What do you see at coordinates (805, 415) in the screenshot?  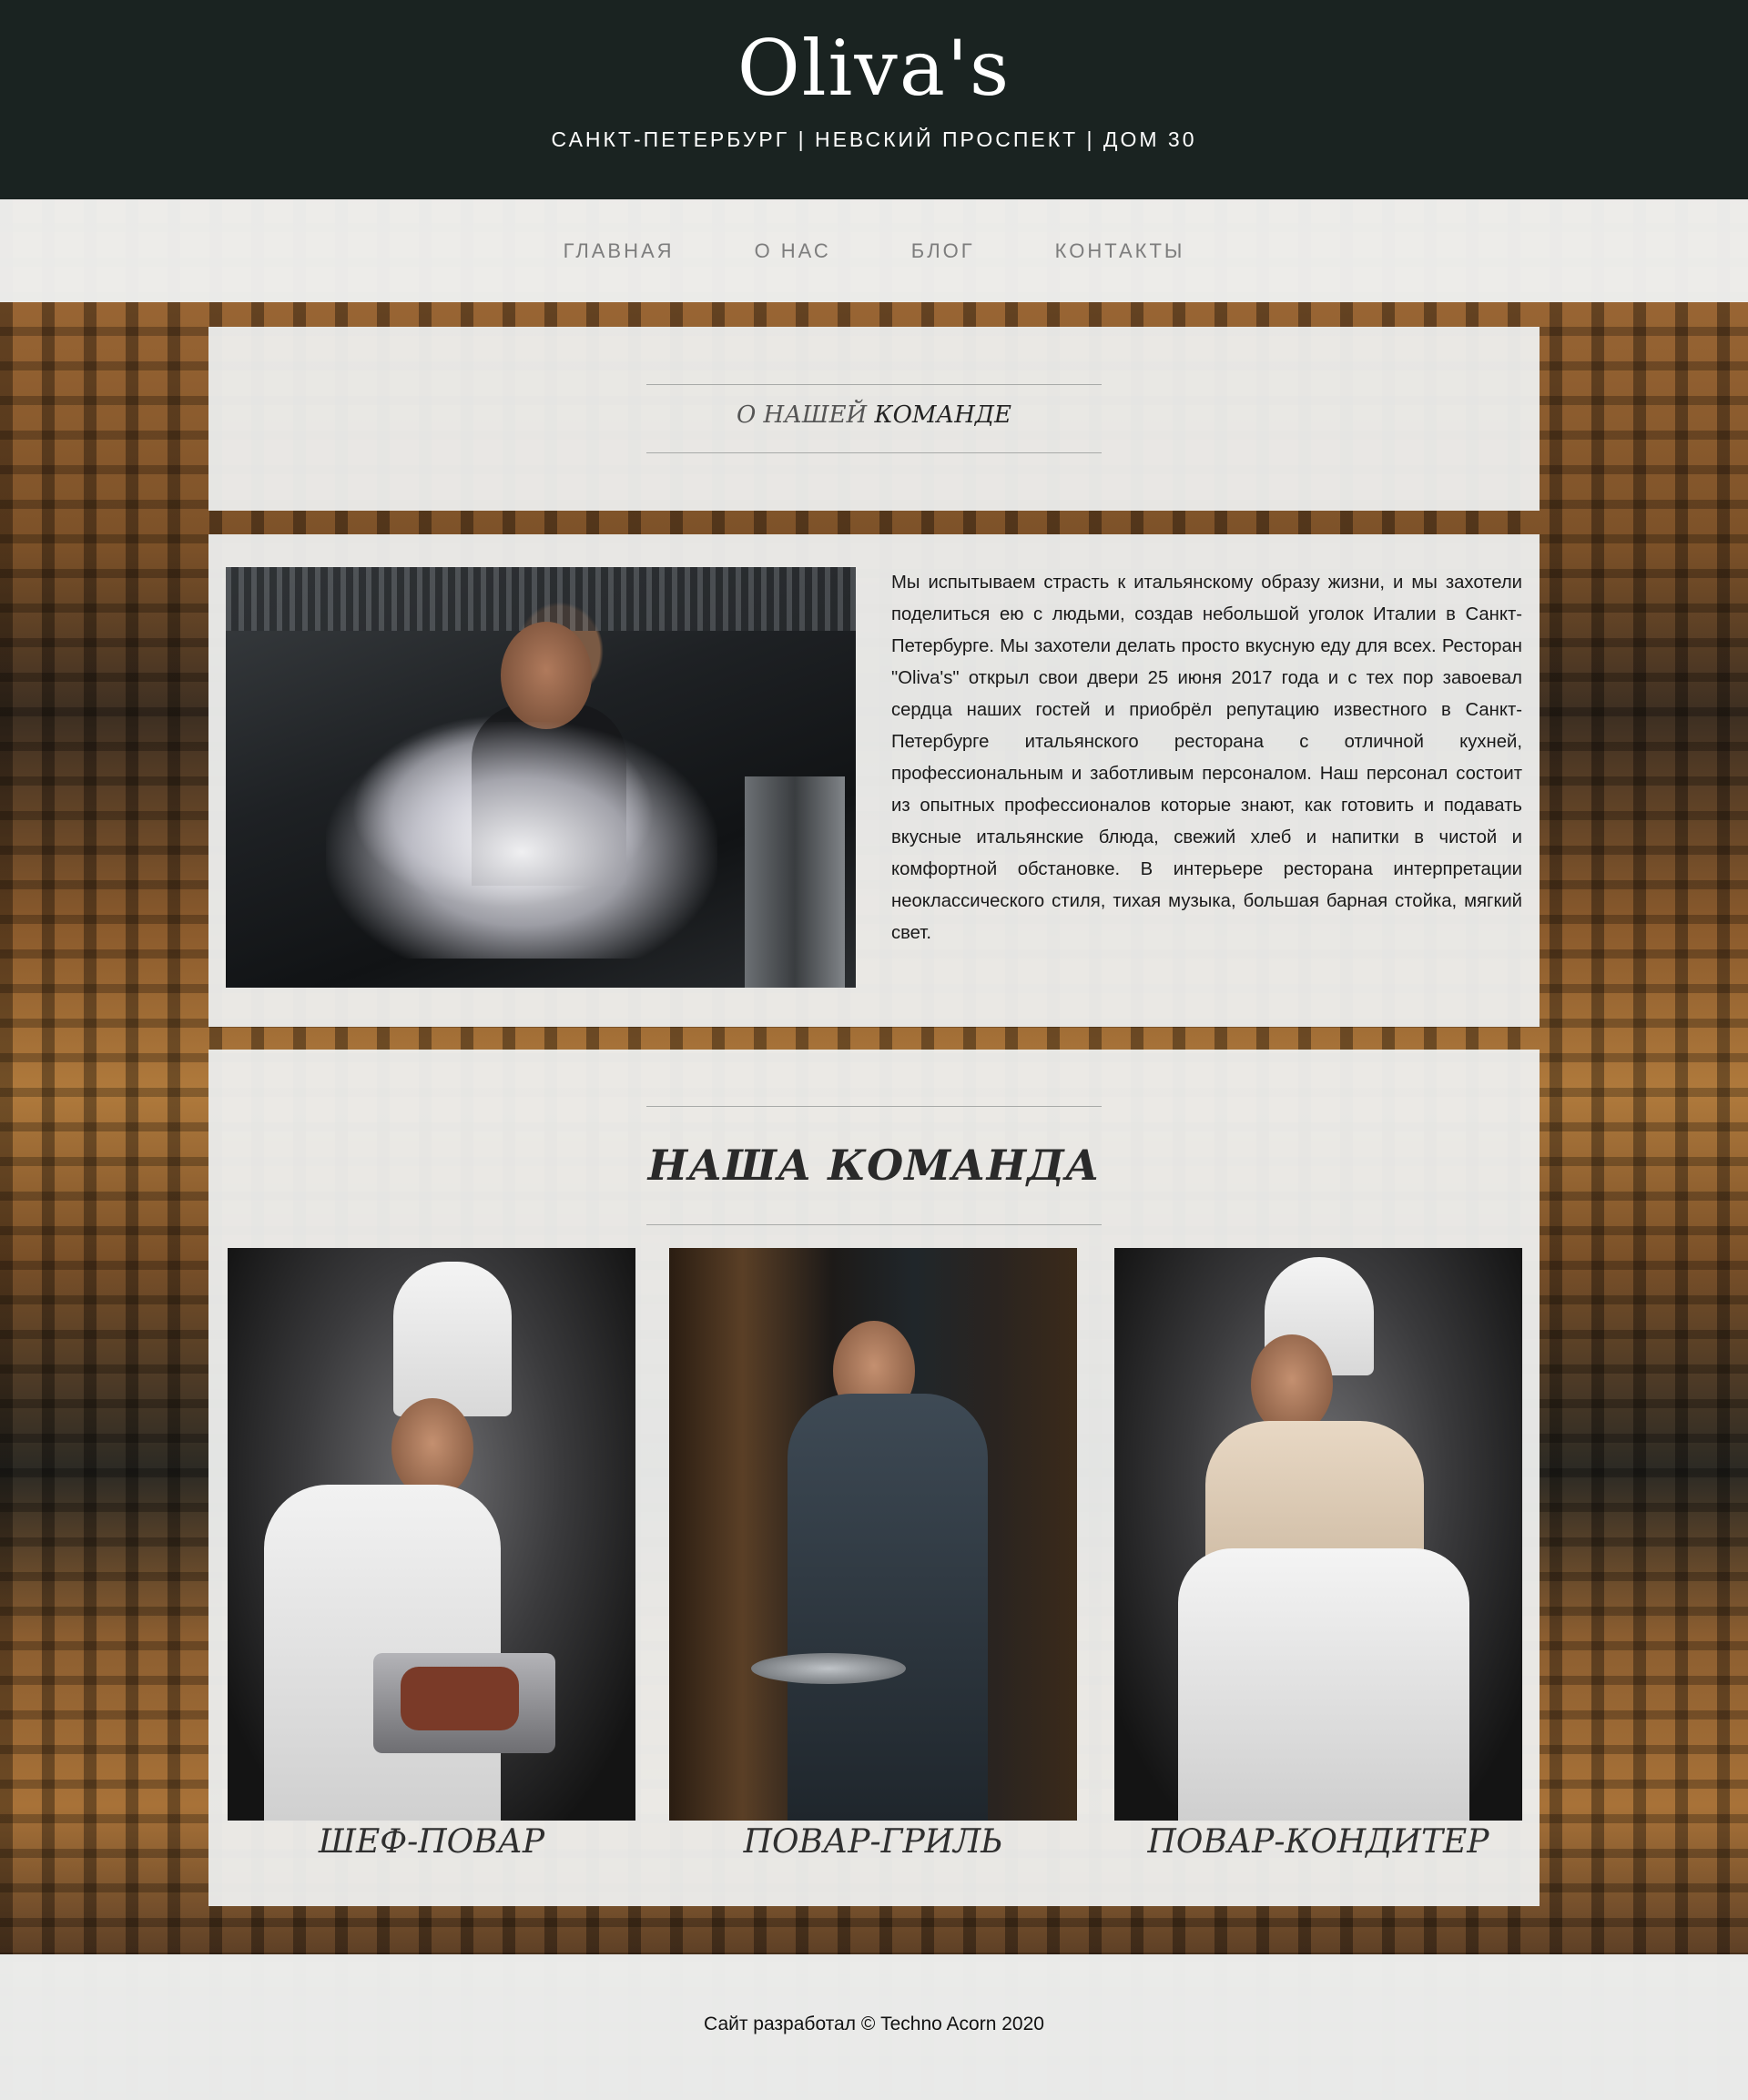 I see `about-heading-light: О НАШЕЙ` at bounding box center [805, 415].